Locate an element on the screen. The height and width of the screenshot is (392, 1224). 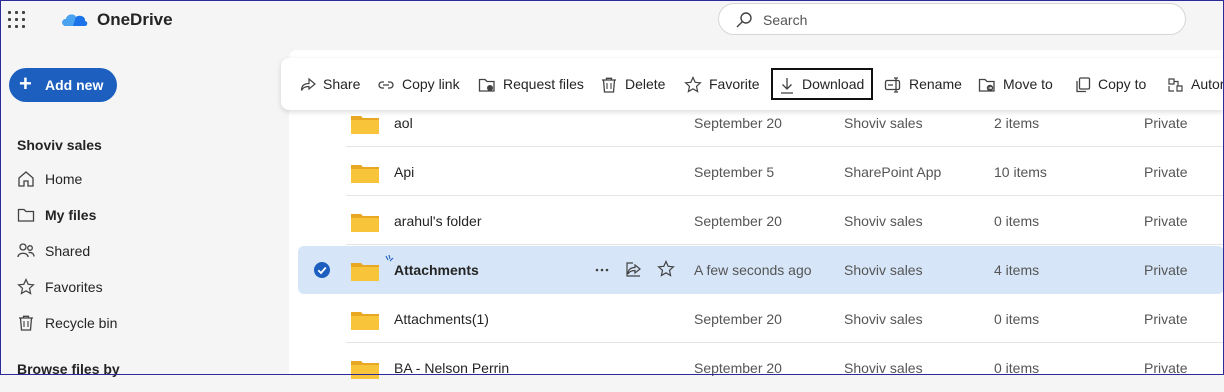
row-checkbox-checked is located at coordinates (322, 270).